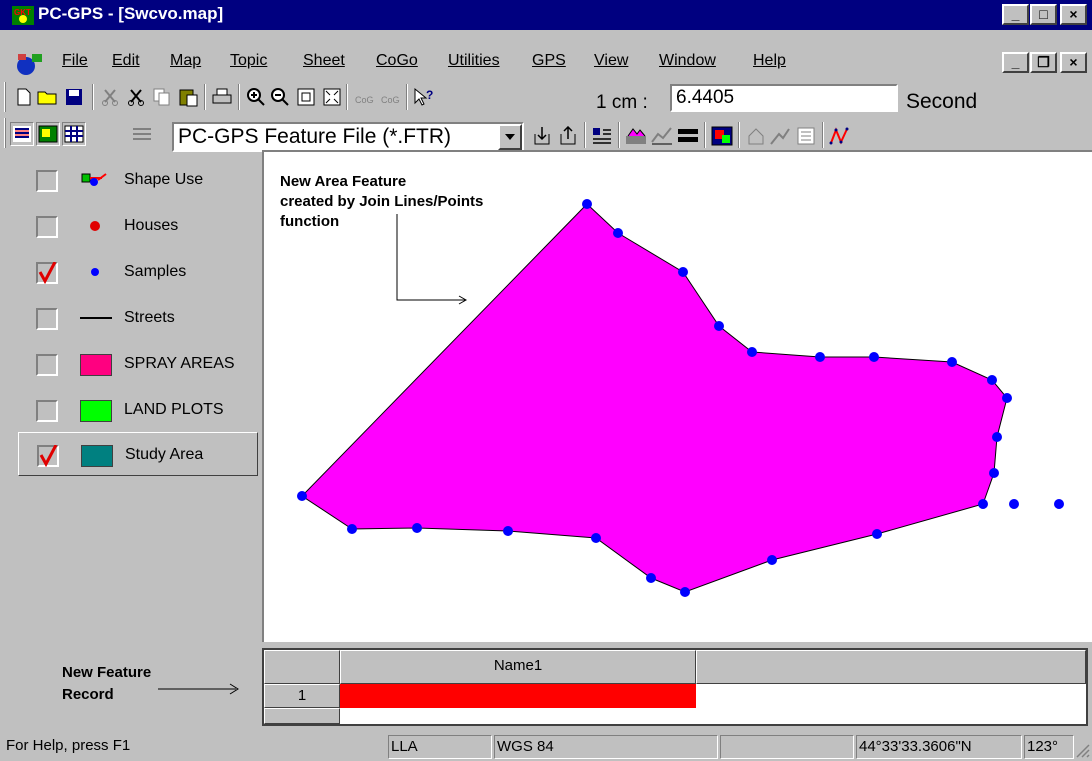  What do you see at coordinates (138, 226) in the screenshot?
I see `layer-row-houses: Houses` at bounding box center [138, 226].